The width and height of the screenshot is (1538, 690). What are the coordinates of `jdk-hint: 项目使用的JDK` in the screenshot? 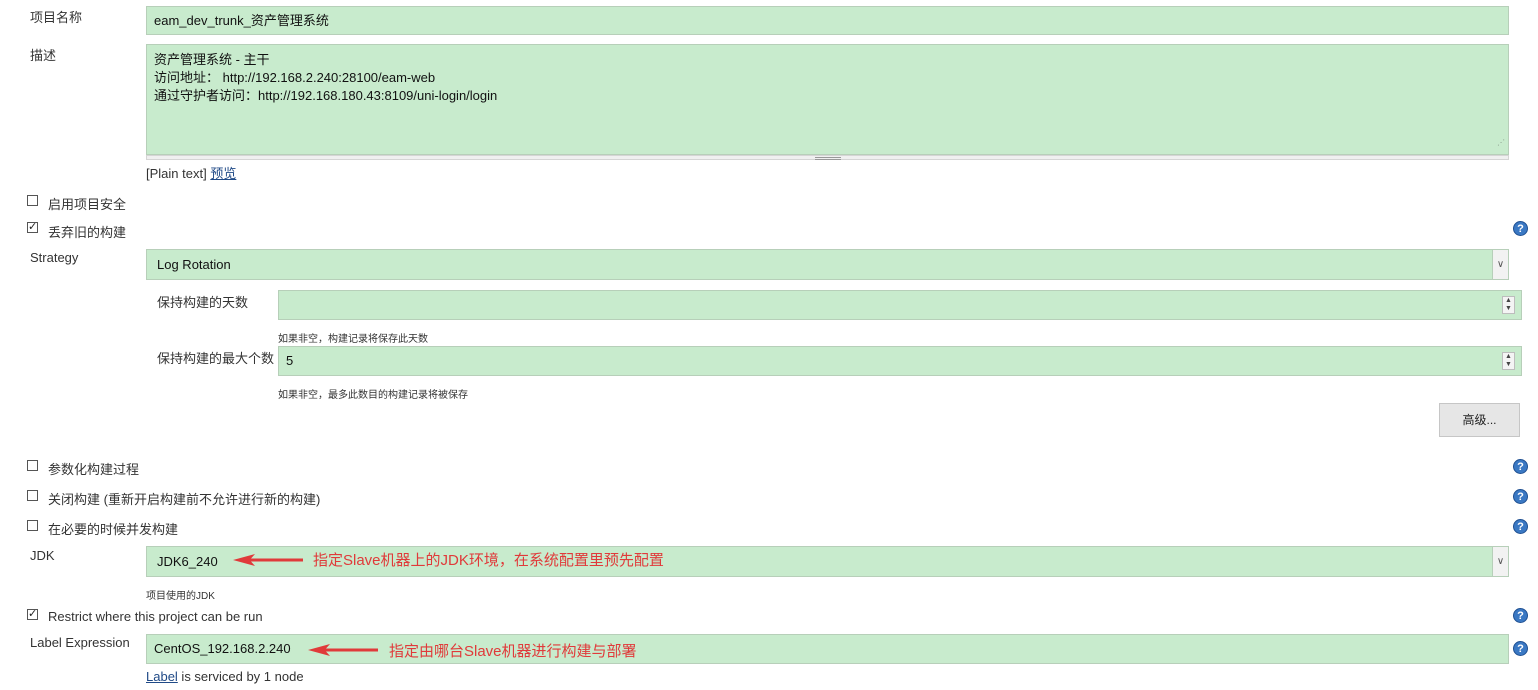 It's located at (180, 596).